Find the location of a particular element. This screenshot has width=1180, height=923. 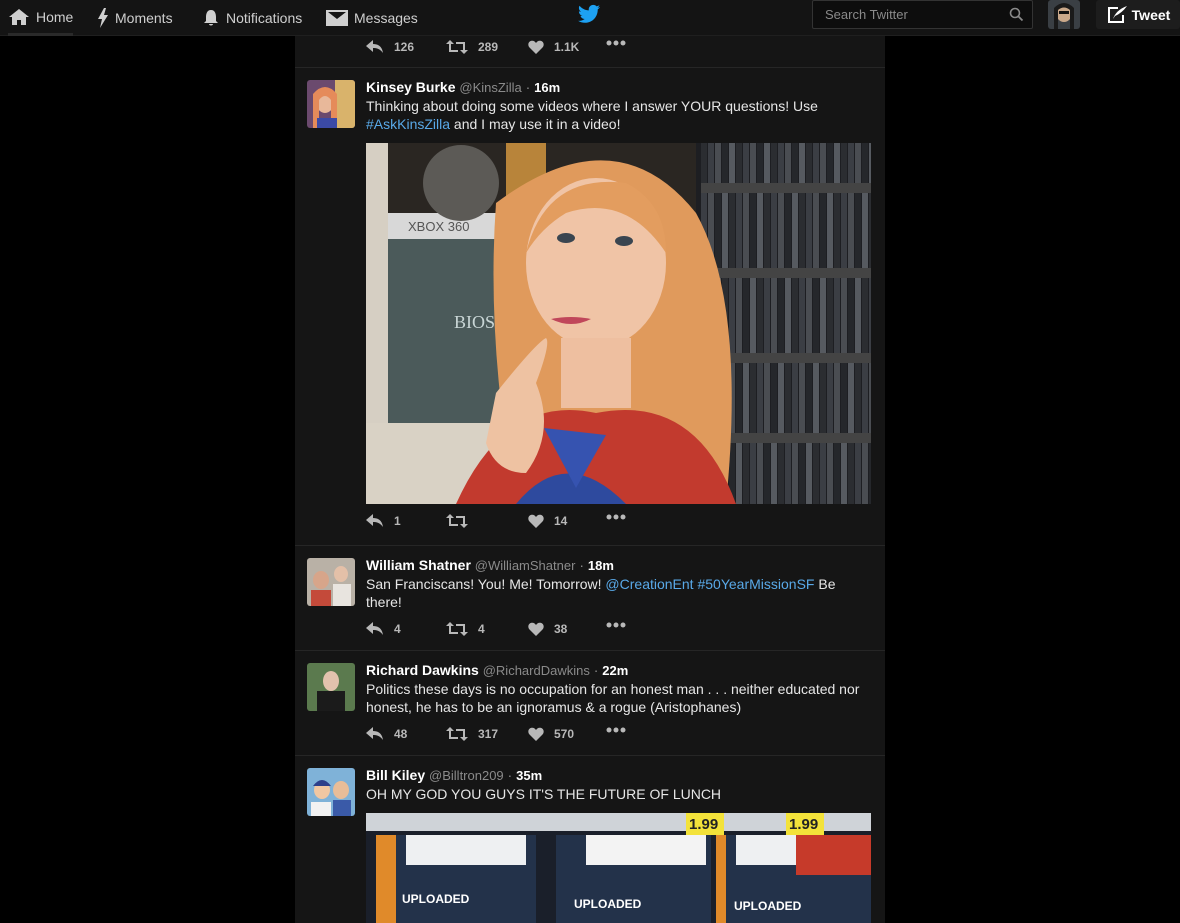

user-avatar is located at coordinates (1064, 14).